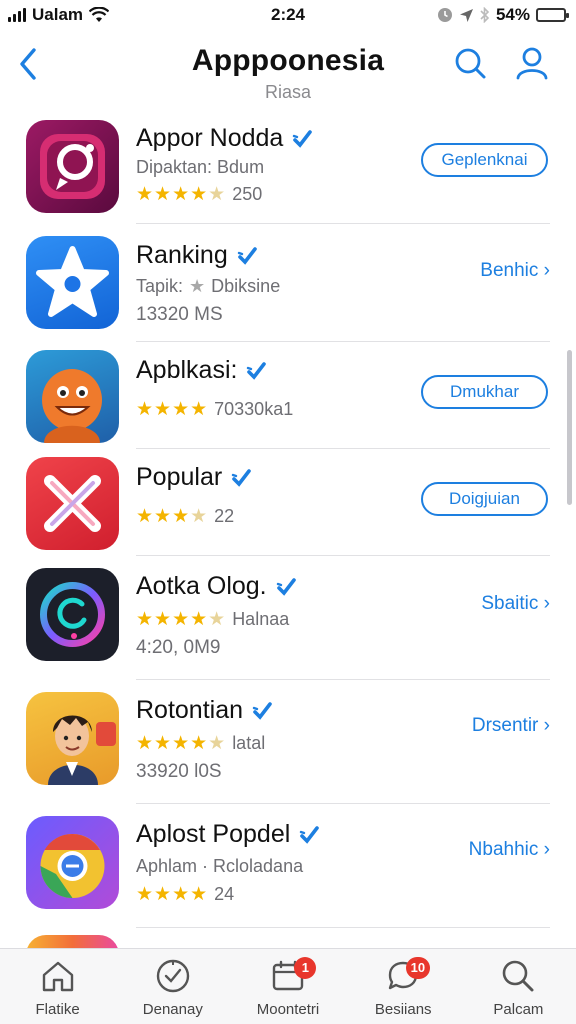 The image size is (576, 1024). I want to click on alarm-icon, so click(444, 15).